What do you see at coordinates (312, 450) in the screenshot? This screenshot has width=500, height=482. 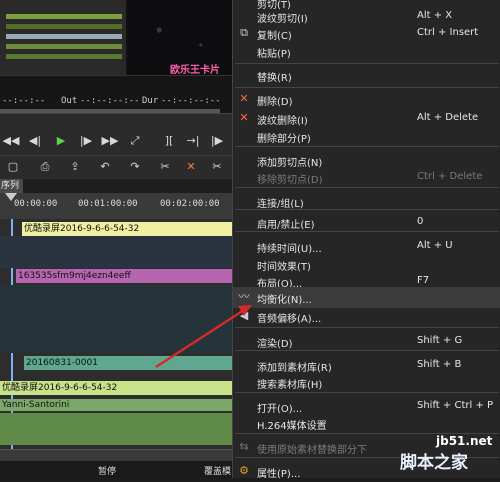 I see `menu-item-label: 使用原始素材替换部分下` at bounding box center [312, 450].